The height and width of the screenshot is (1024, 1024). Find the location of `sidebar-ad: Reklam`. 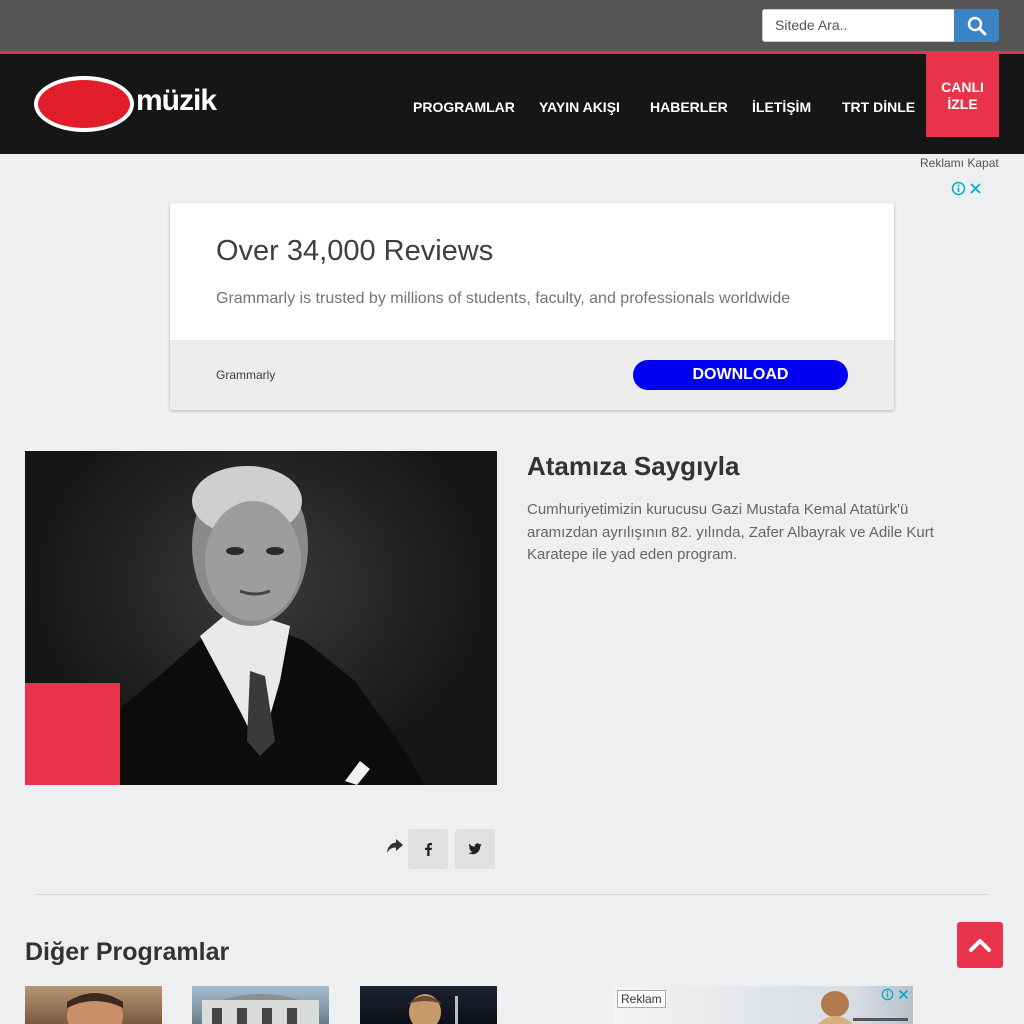

sidebar-ad: Reklam is located at coordinates (763, 1005).